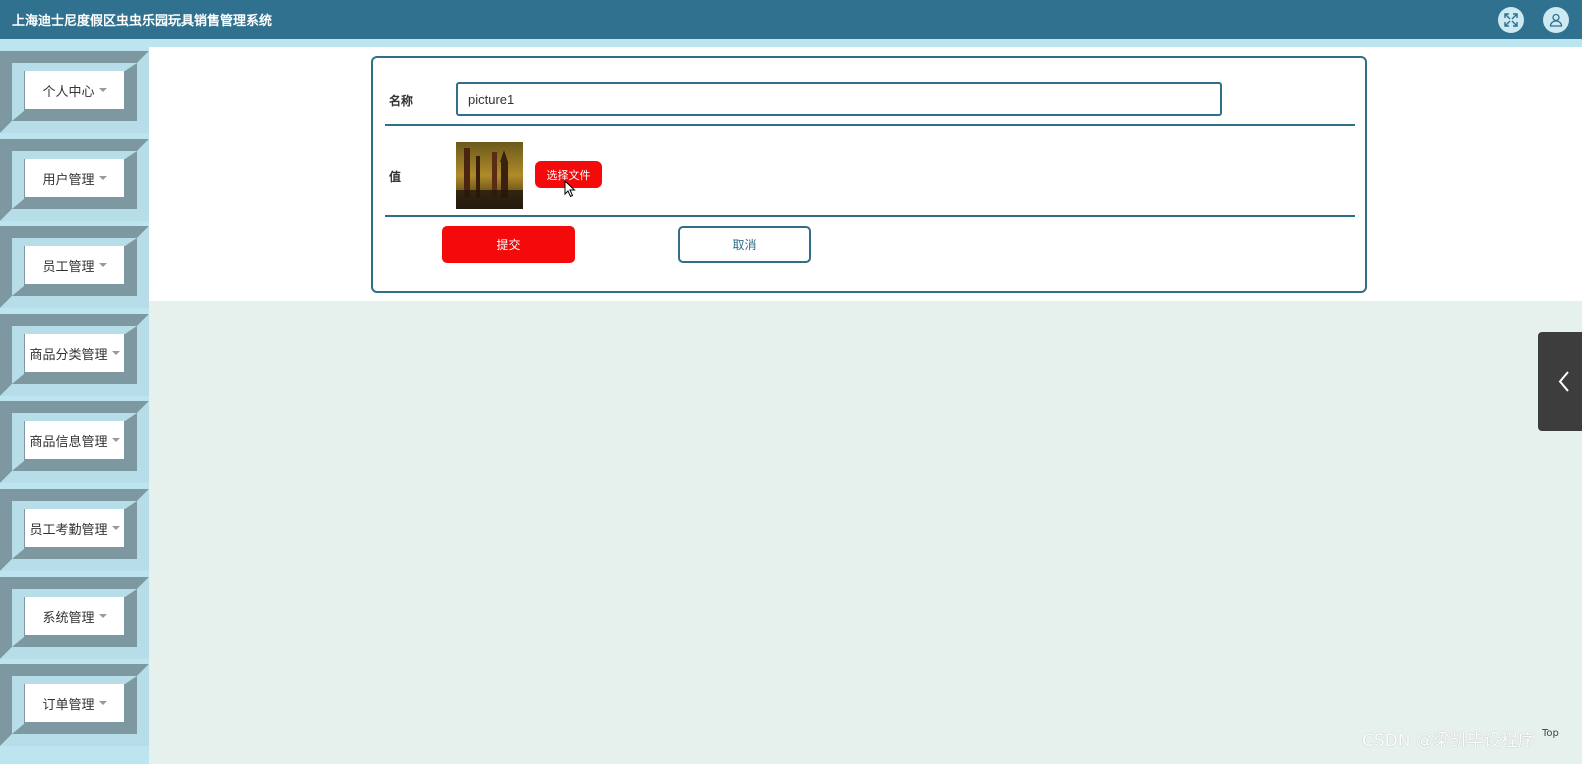 The height and width of the screenshot is (764, 1582). I want to click on app-title: 上海迪士尼度假区虫虫乐园玩具销售管理系统, so click(142, 21).